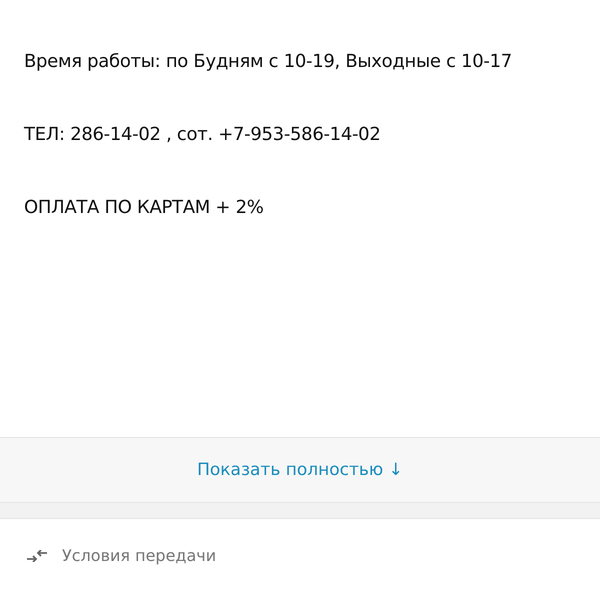 The width and height of the screenshot is (600, 600). I want to click on swap-arrows-icon, so click(37, 556).